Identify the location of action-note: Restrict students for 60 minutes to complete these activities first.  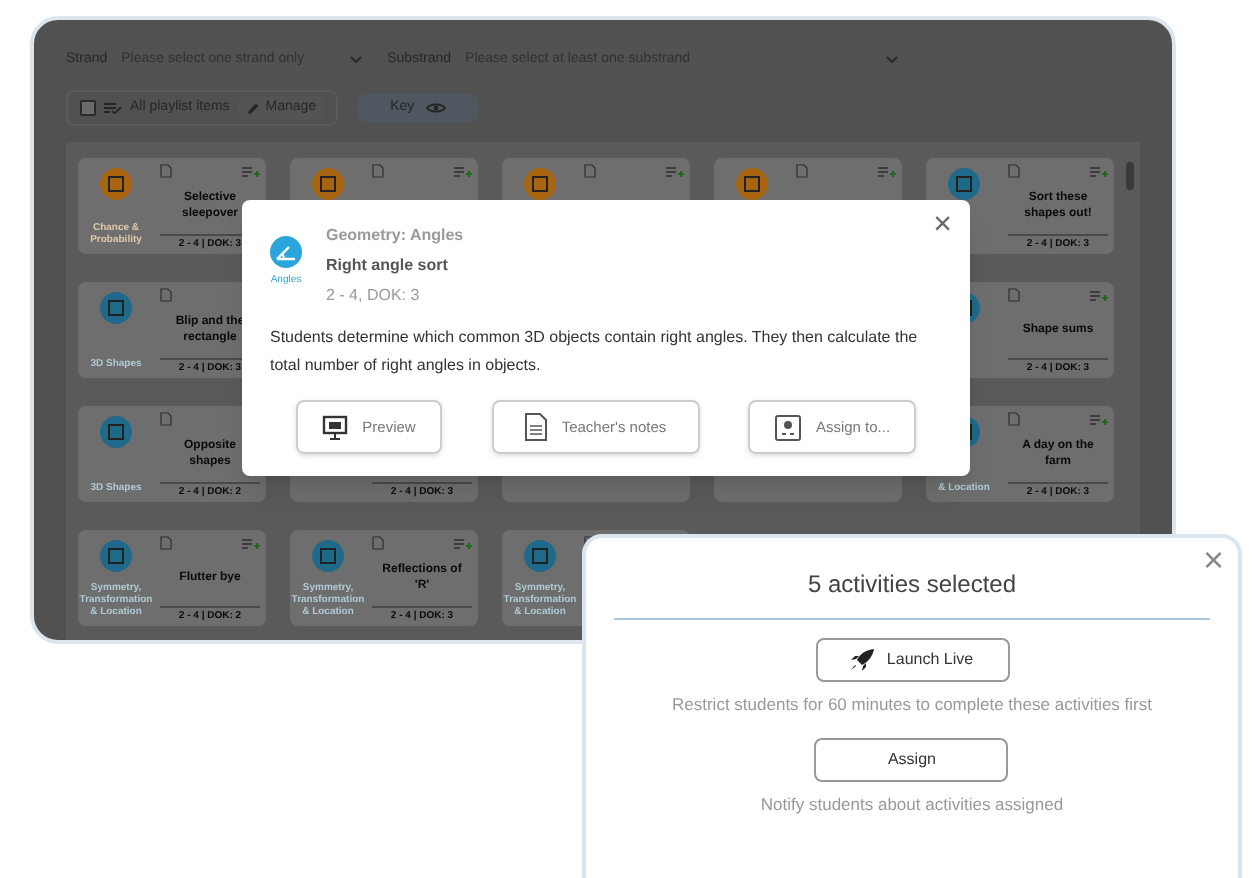
(912, 705).